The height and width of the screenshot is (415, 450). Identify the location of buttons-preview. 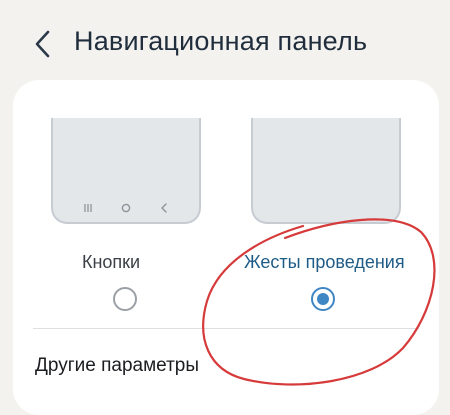
(126, 171).